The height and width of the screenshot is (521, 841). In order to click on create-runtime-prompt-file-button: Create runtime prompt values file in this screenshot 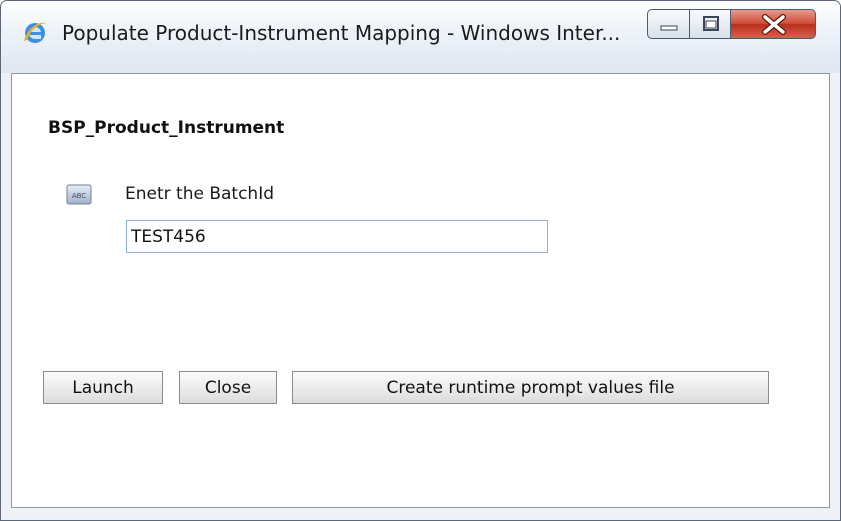, I will do `click(530, 387)`.